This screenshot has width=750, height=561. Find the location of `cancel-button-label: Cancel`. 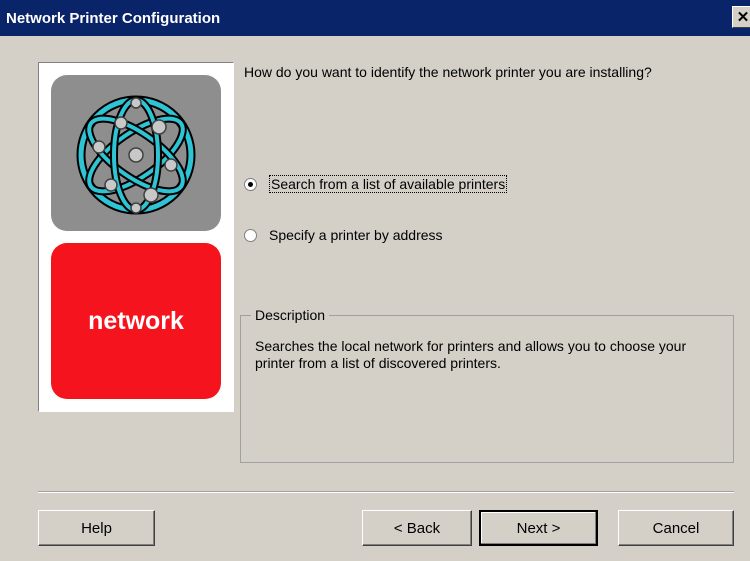

cancel-button-label: Cancel is located at coordinates (676, 528).